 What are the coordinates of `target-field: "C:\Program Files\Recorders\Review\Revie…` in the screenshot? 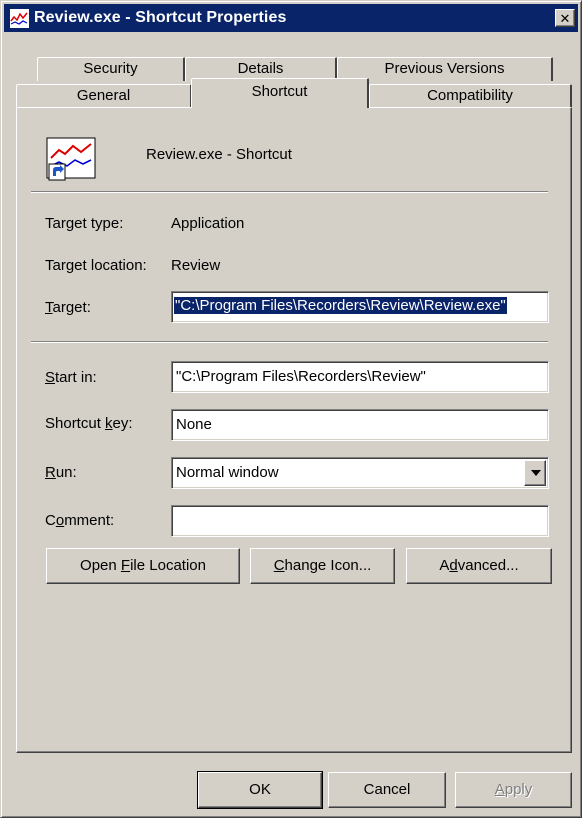 It's located at (360, 307).